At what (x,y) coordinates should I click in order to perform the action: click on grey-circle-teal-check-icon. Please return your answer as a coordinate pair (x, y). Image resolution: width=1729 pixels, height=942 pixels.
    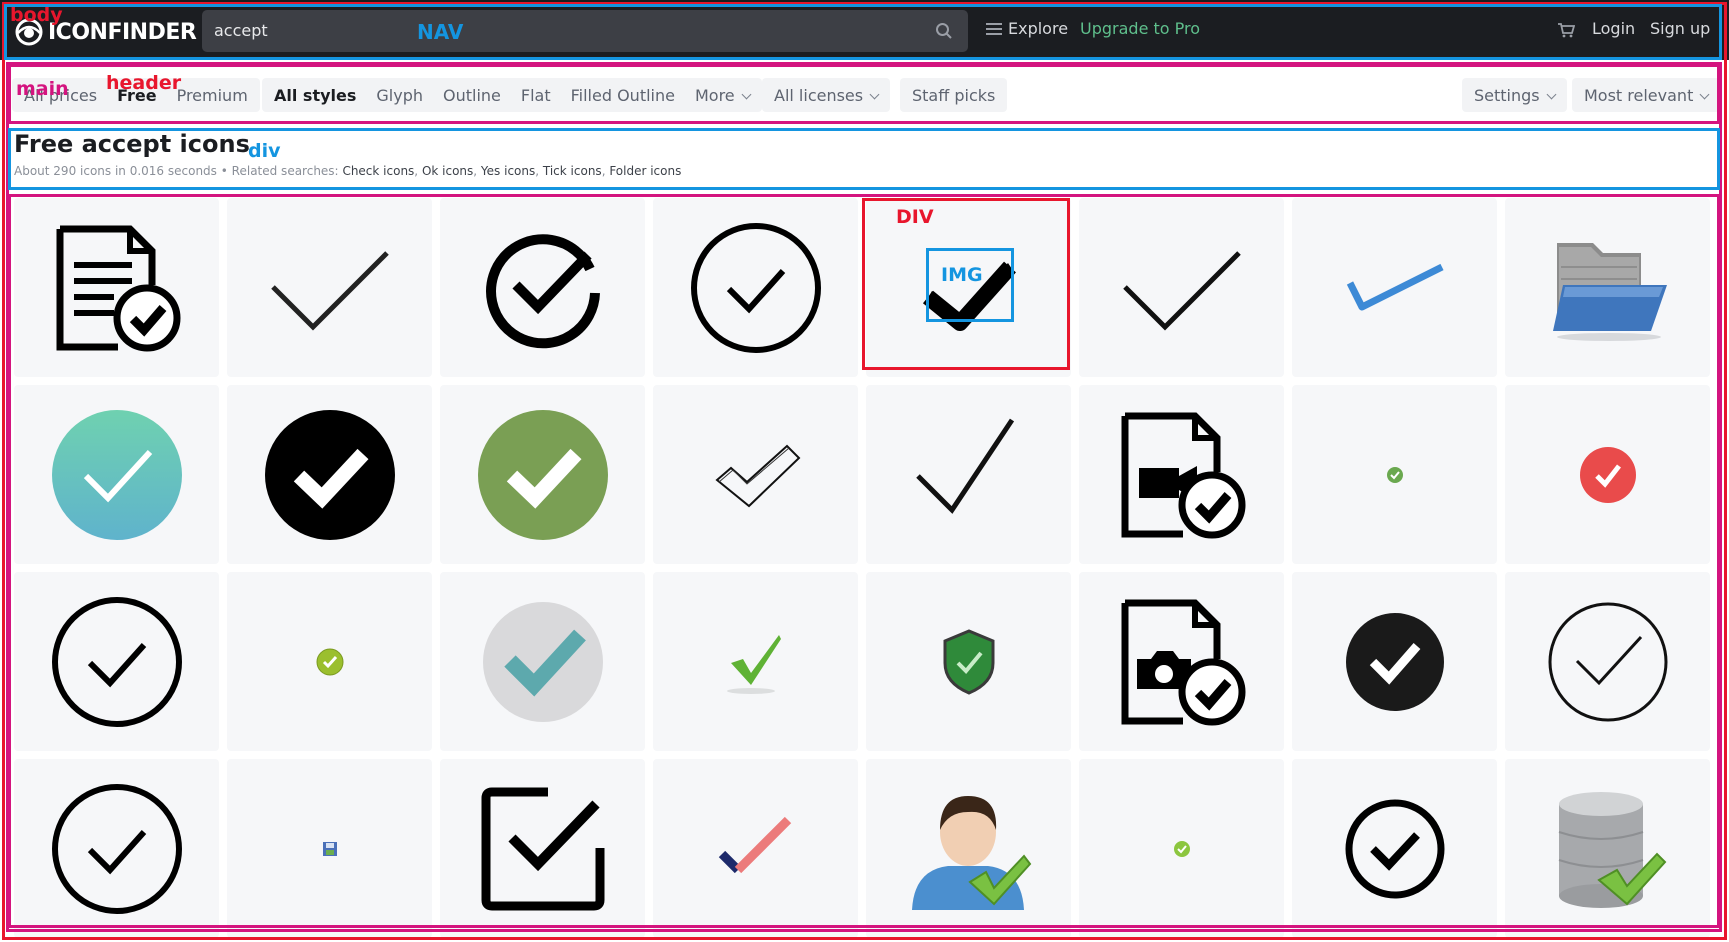
    Looking at the image, I should click on (542, 661).